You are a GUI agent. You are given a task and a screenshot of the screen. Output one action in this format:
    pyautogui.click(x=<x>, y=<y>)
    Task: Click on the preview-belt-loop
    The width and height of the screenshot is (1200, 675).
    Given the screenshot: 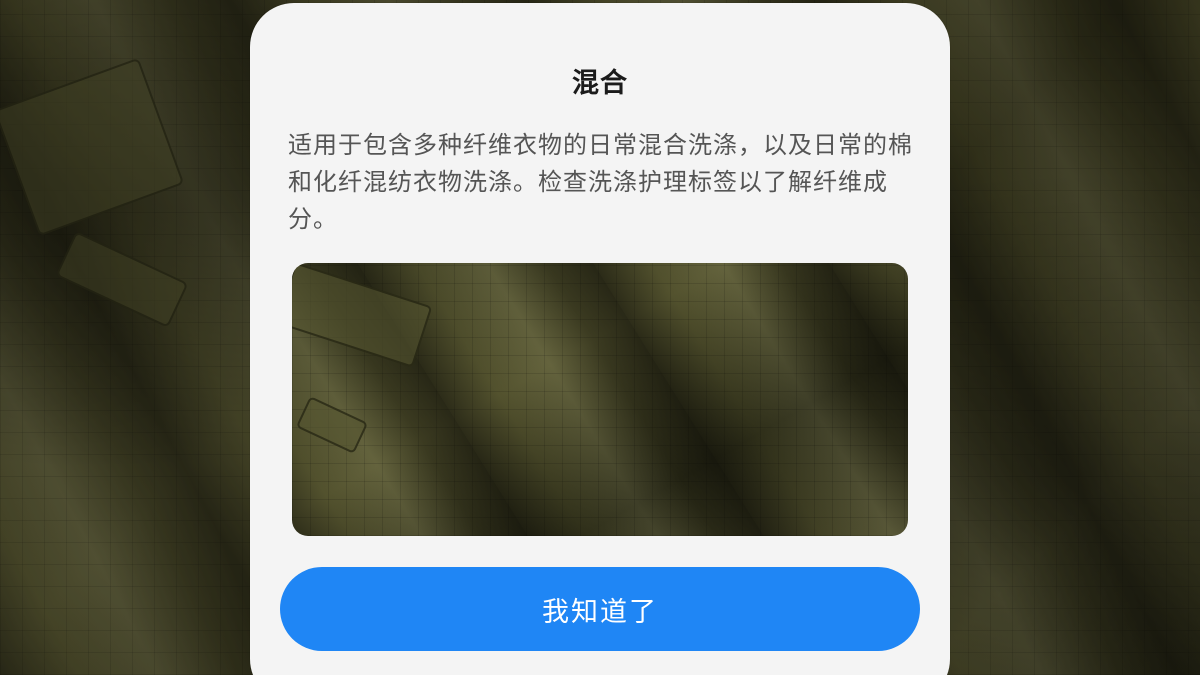 What is the action you would take?
    pyautogui.click(x=332, y=425)
    